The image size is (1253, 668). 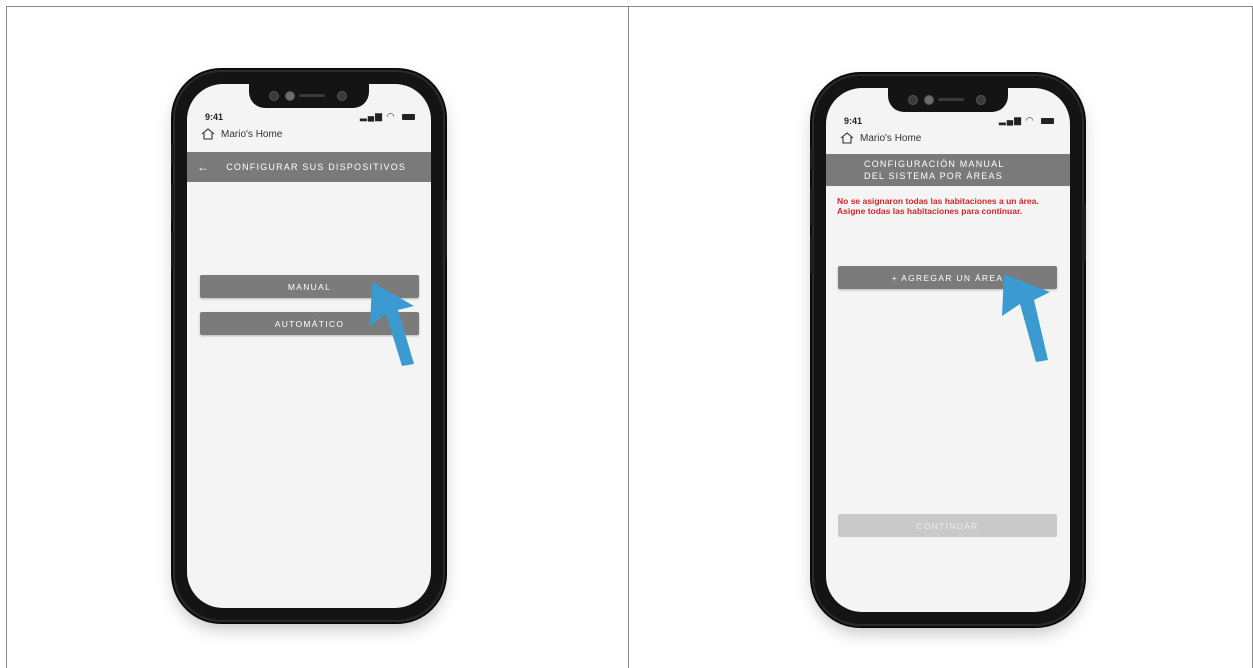 What do you see at coordinates (6, 337) in the screenshot?
I see `frame-left-border` at bounding box center [6, 337].